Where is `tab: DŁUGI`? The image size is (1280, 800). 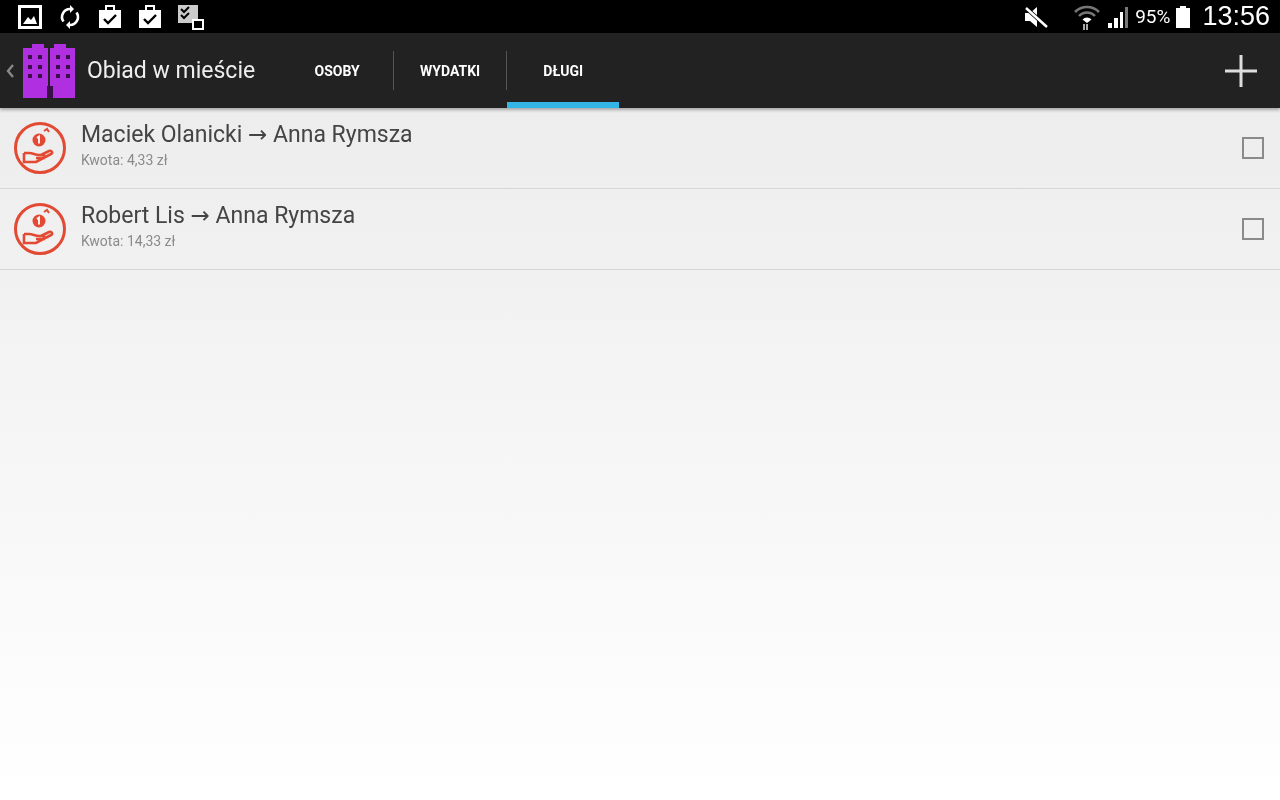 tab: DŁUGI is located at coordinates (563, 70).